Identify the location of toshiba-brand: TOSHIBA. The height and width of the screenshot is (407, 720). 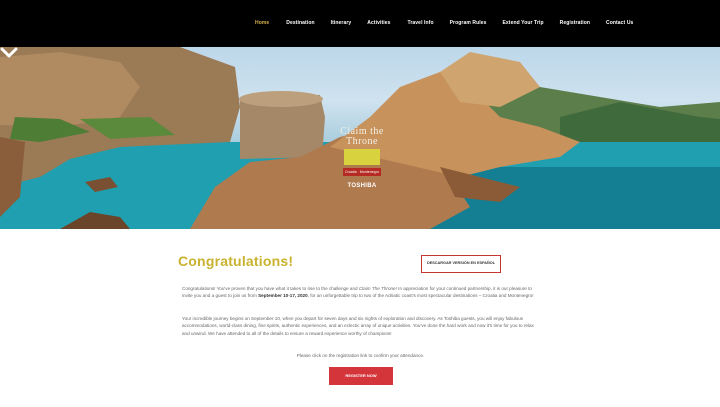
(362, 186).